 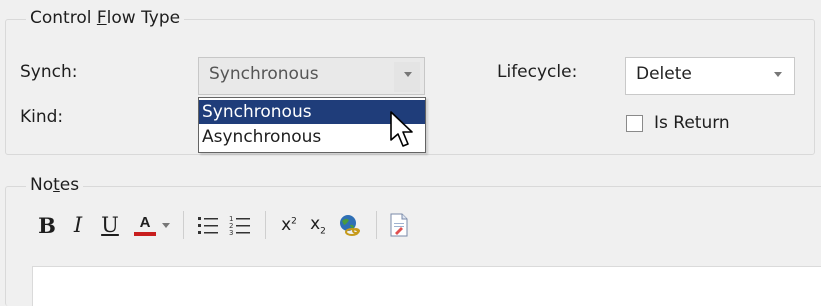 I want to click on italic-glyph: I, so click(x=78, y=225).